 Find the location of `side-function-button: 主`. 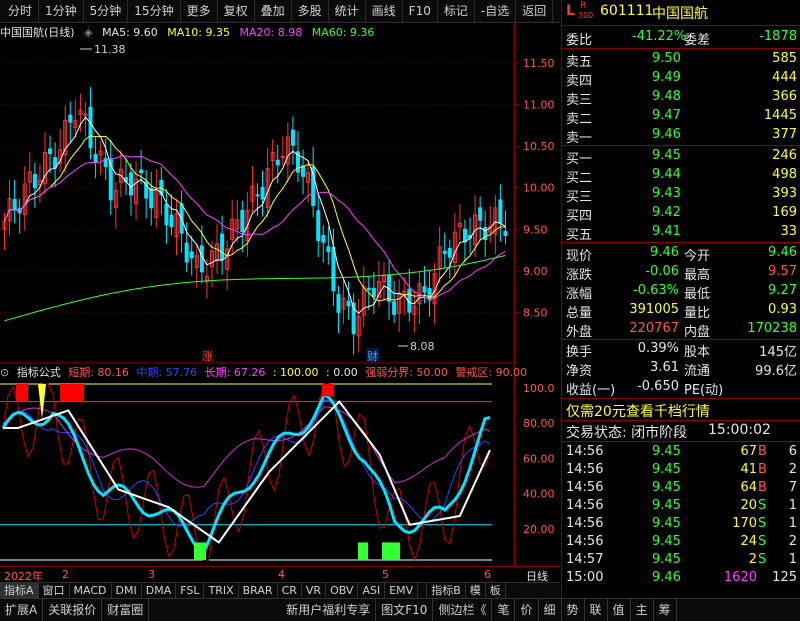

side-function-button: 主 is located at coordinates (642, 610).